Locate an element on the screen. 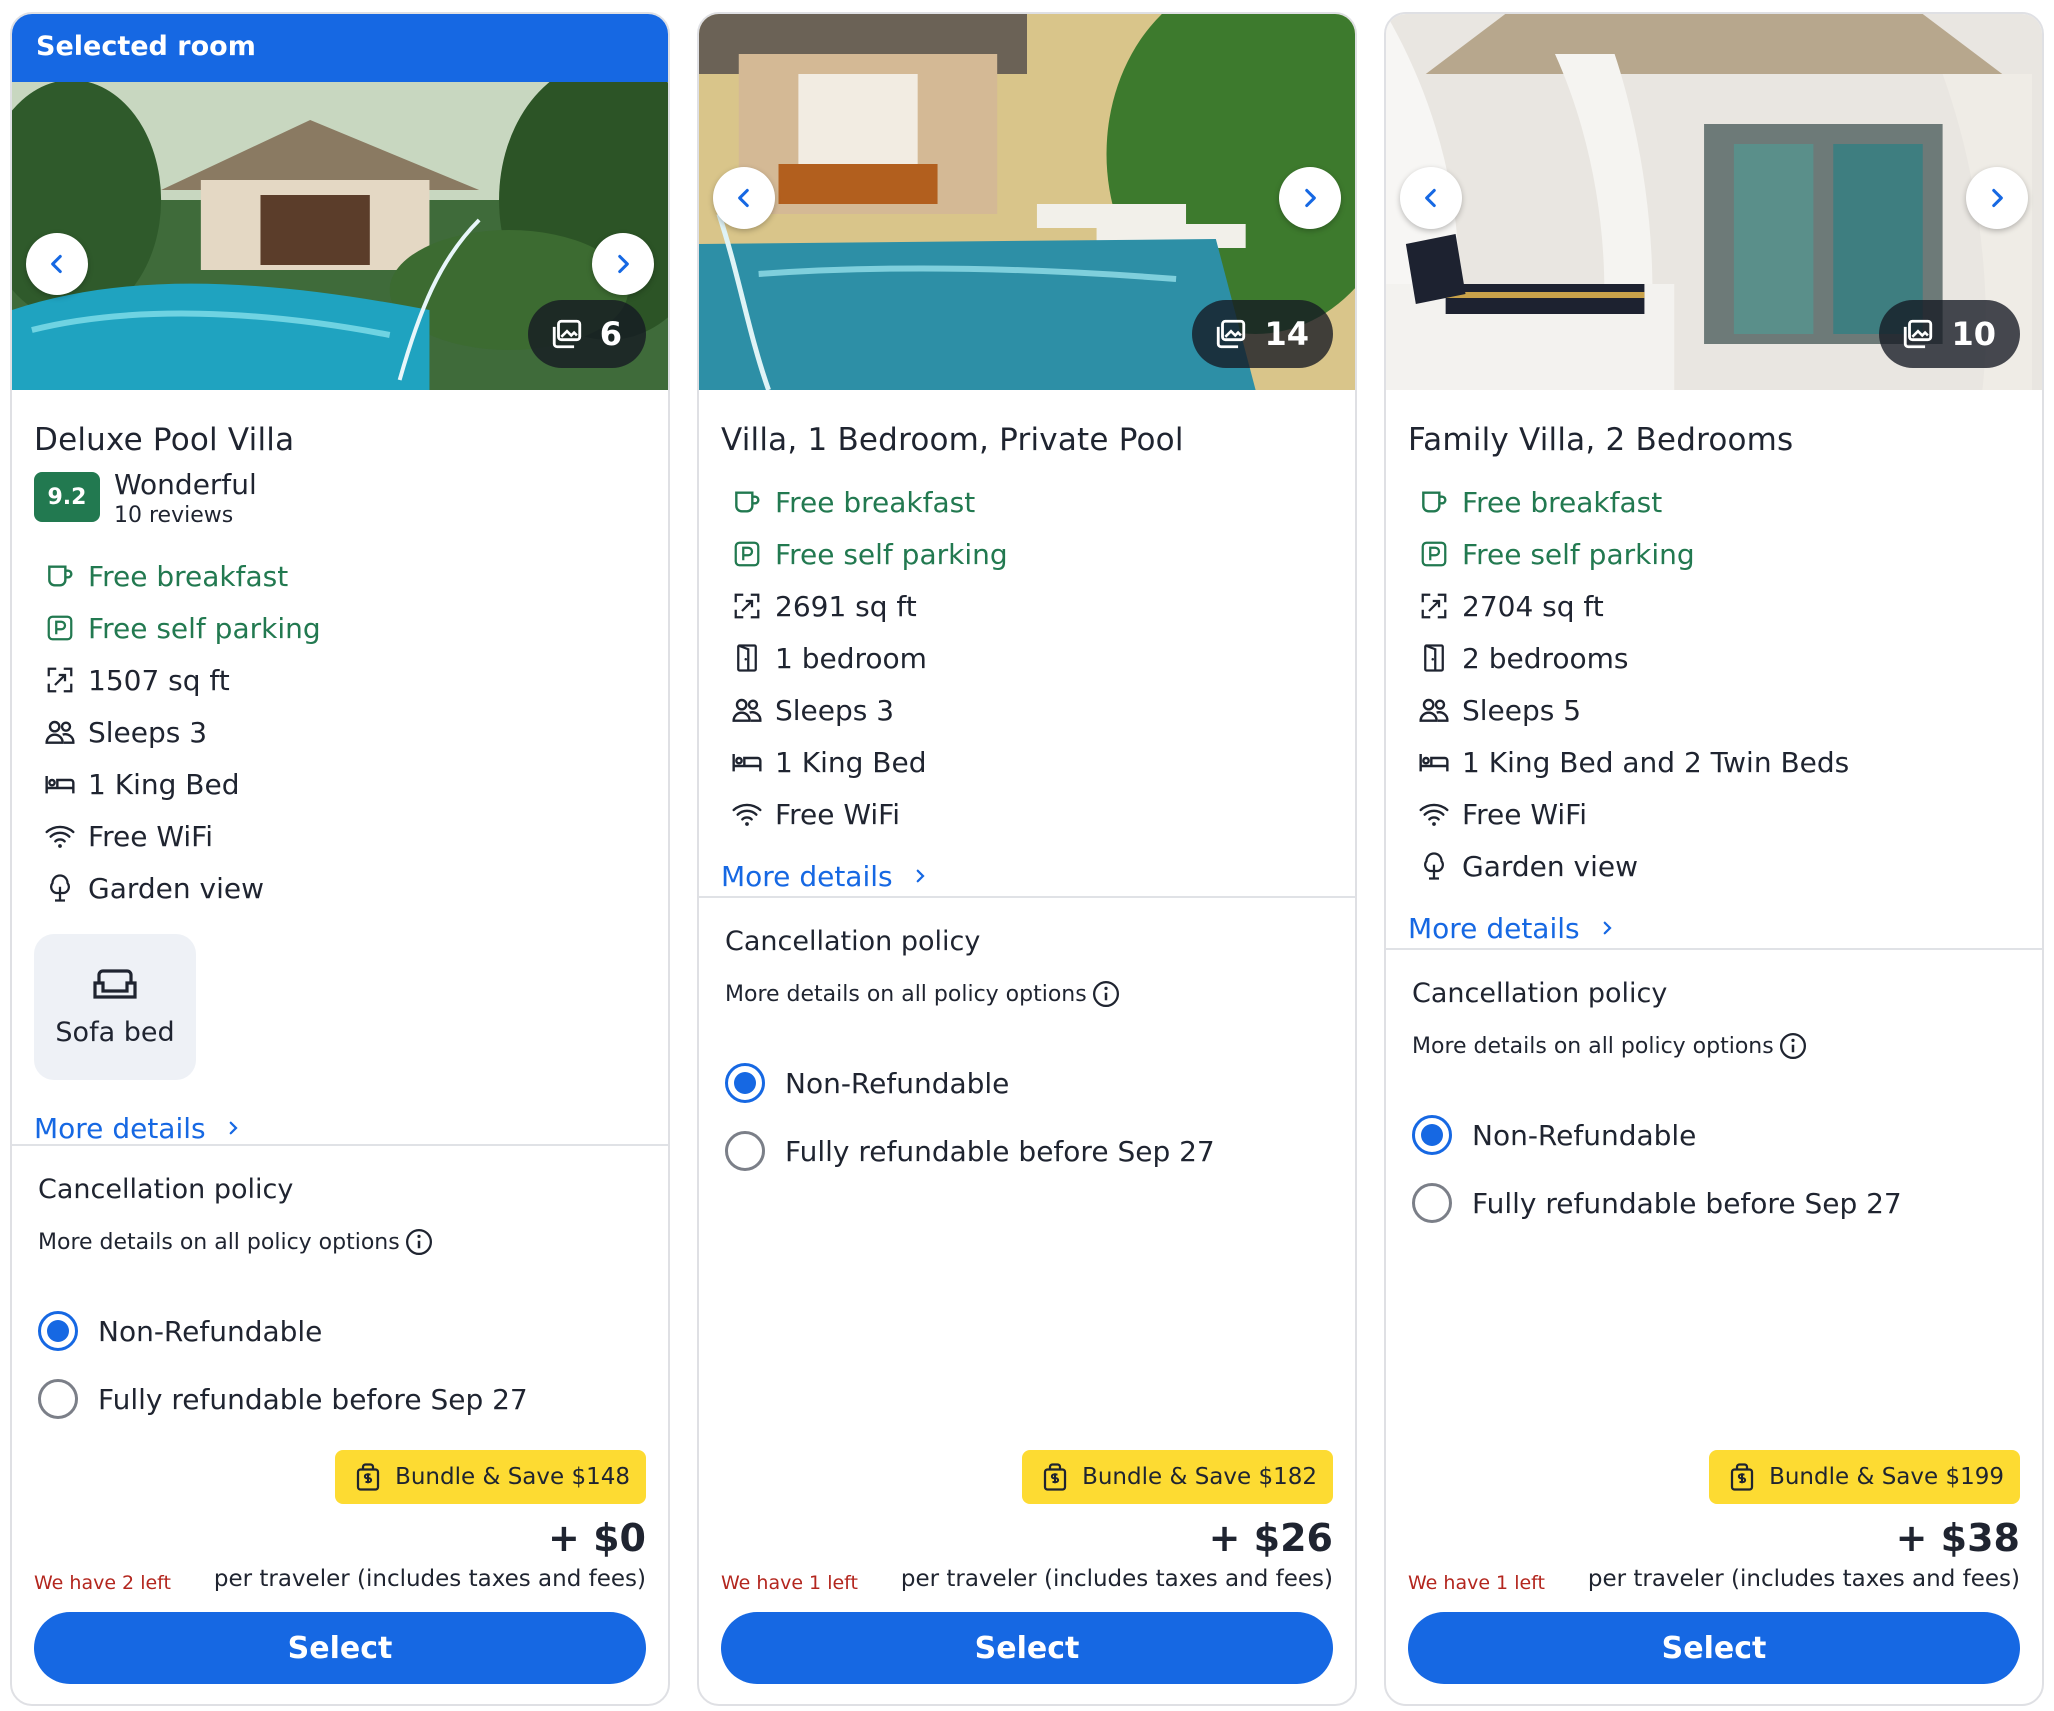 This screenshot has width=2054, height=1711. room-name: Villa, 1 Bedroom, Private Pool is located at coordinates (952, 440).